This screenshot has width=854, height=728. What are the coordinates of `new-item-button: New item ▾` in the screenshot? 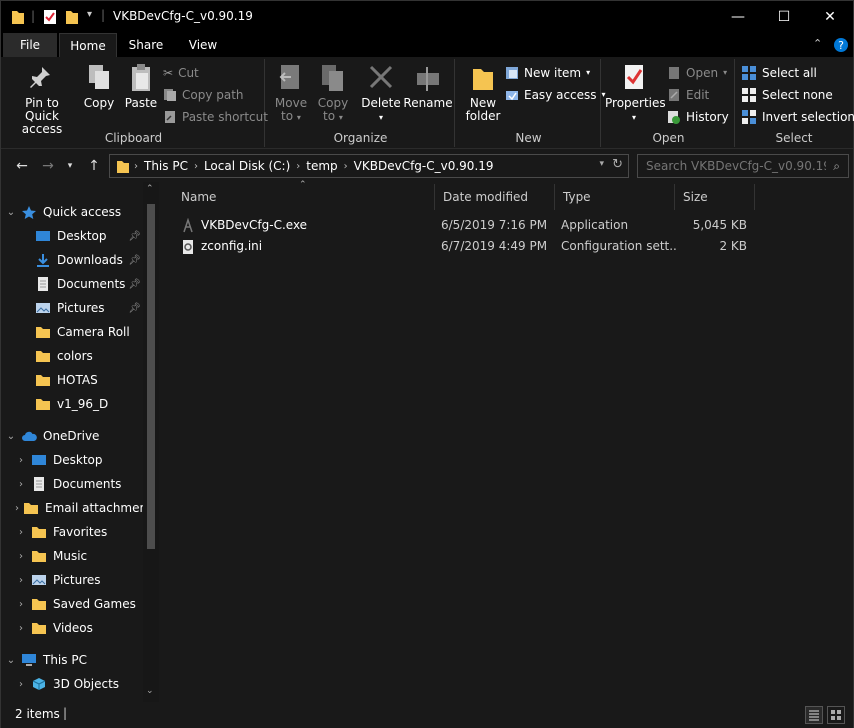 It's located at (547, 73).